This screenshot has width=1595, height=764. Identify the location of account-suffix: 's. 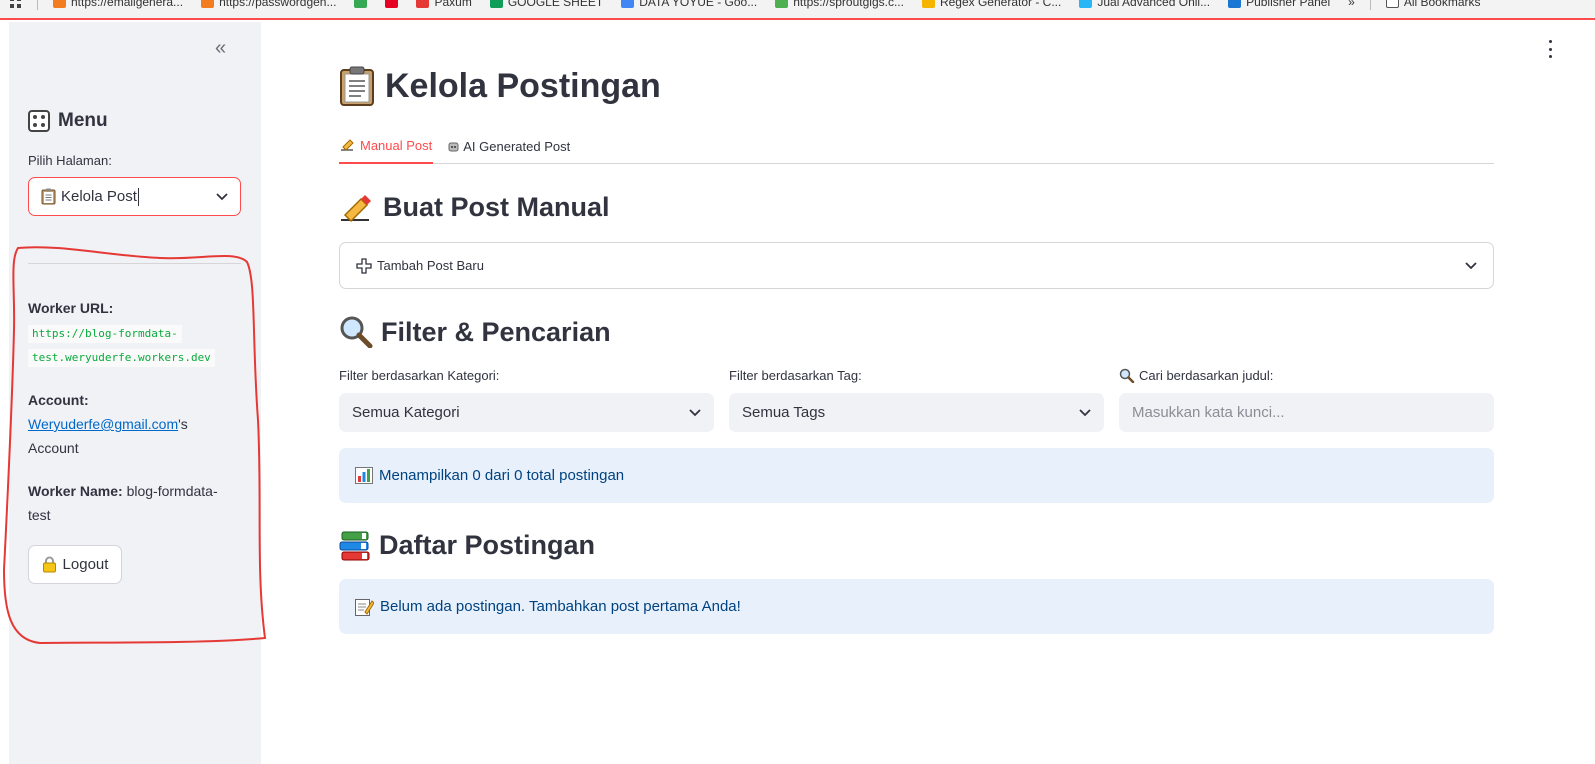
(183, 424).